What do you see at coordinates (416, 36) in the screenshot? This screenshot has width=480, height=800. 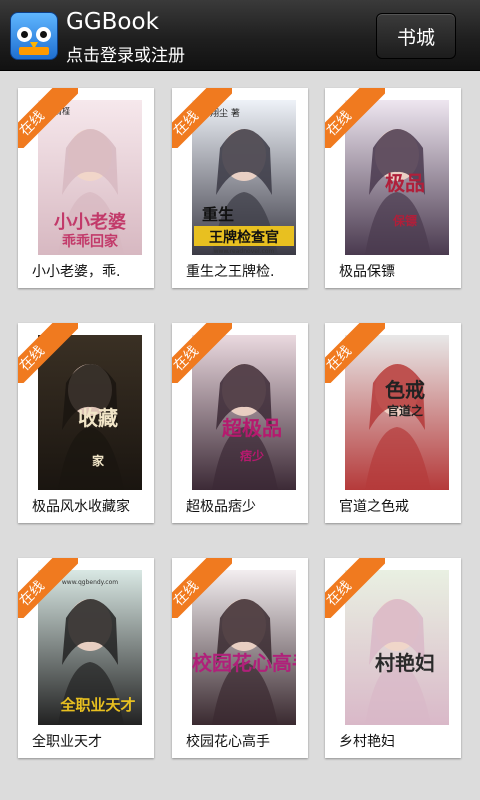 I see `bookstore-button: 书城` at bounding box center [416, 36].